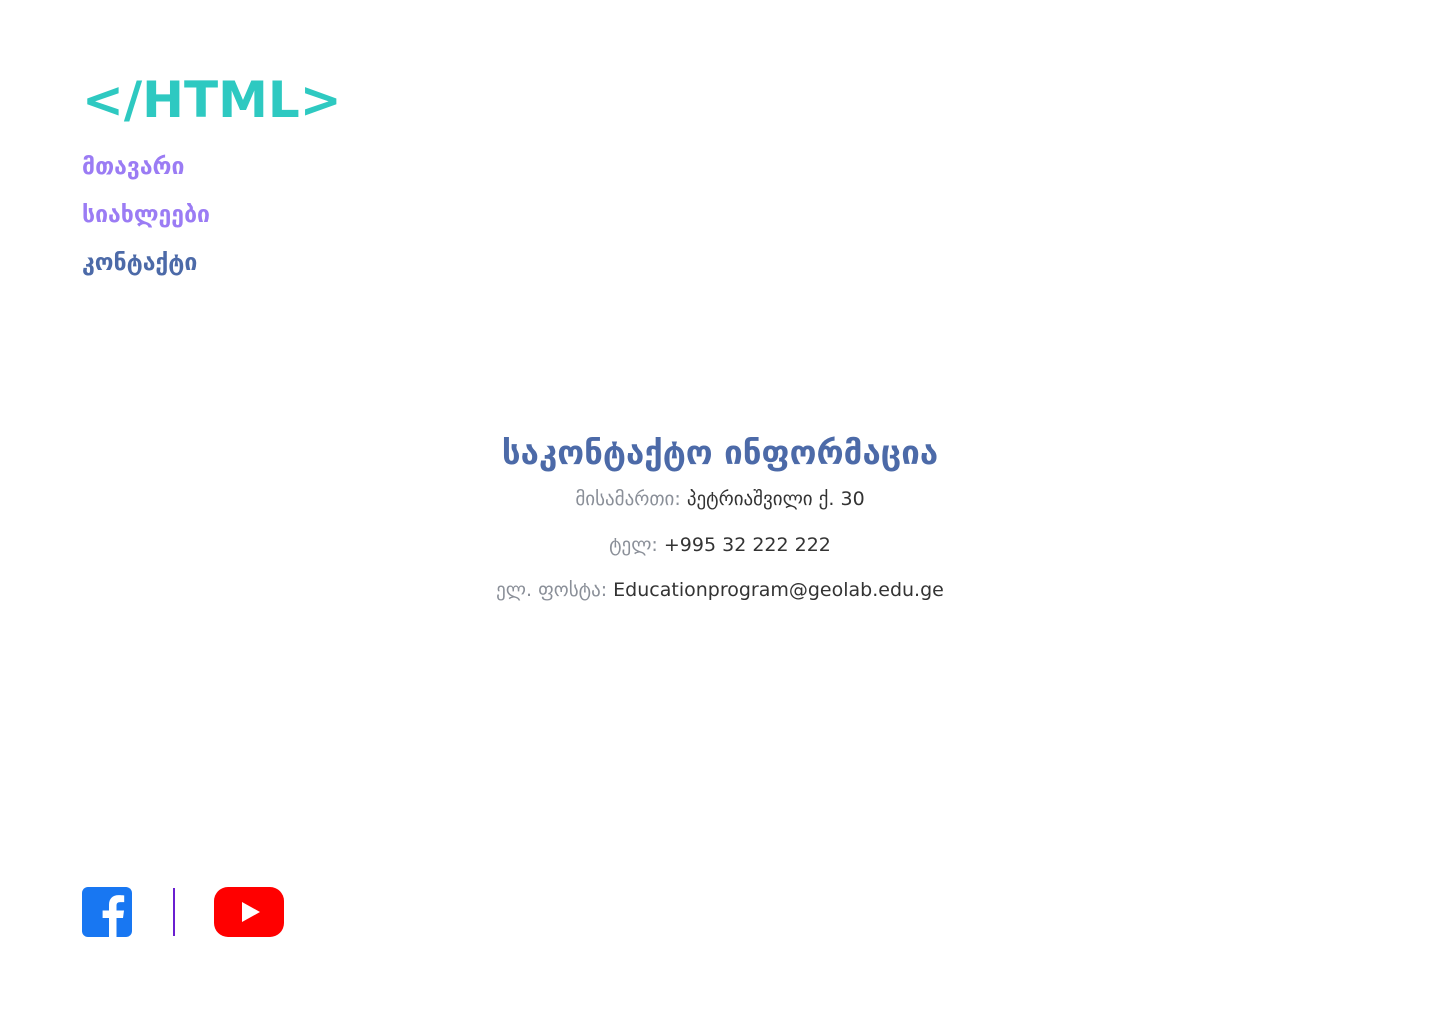  I want to click on site-logo: </HTML>, so click(212, 100).